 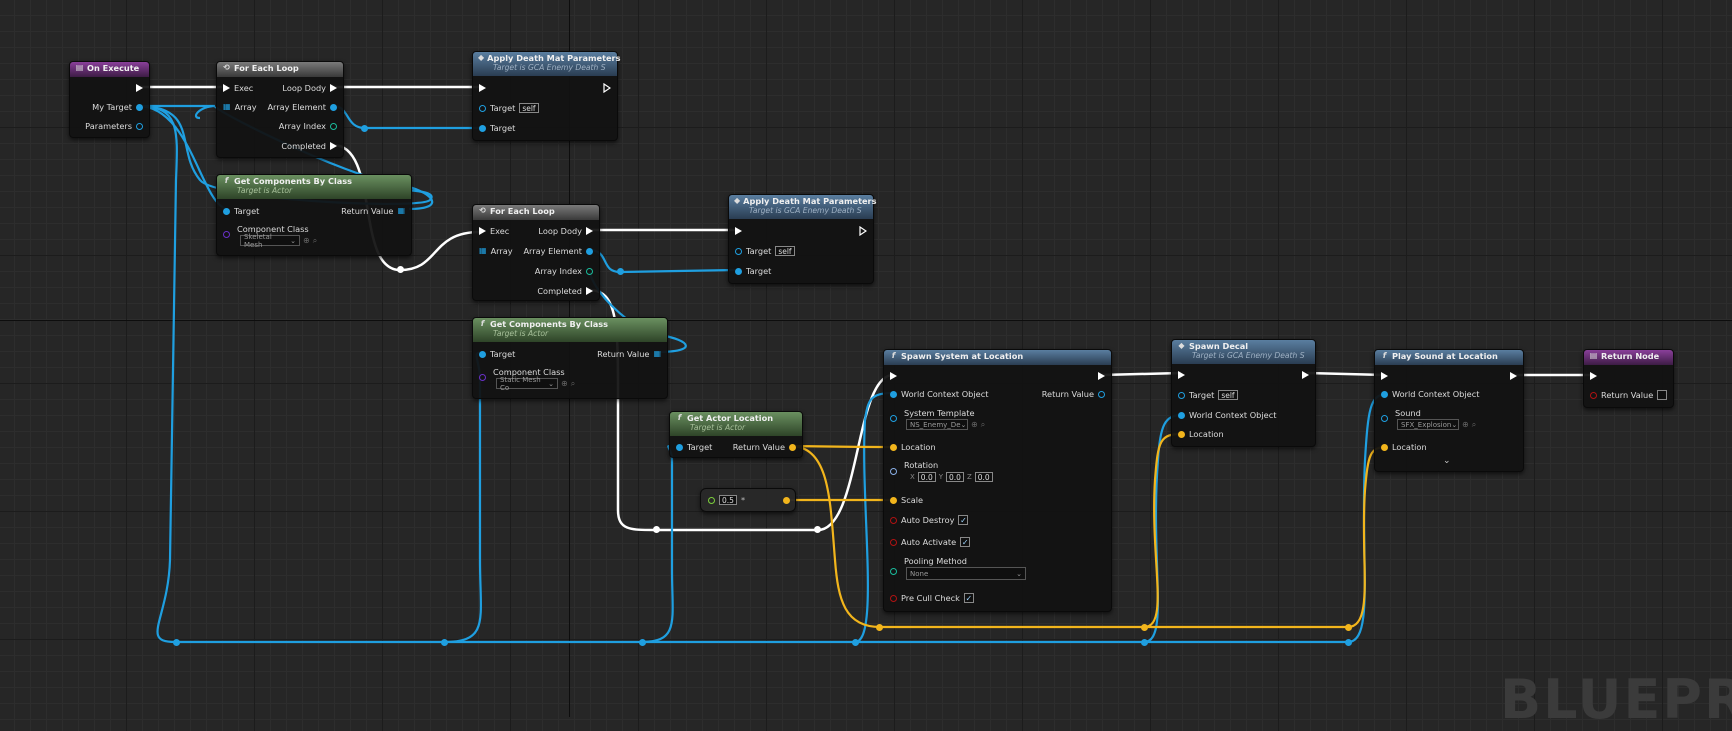 I want to click on sound-pin, so click(x=1384, y=418).